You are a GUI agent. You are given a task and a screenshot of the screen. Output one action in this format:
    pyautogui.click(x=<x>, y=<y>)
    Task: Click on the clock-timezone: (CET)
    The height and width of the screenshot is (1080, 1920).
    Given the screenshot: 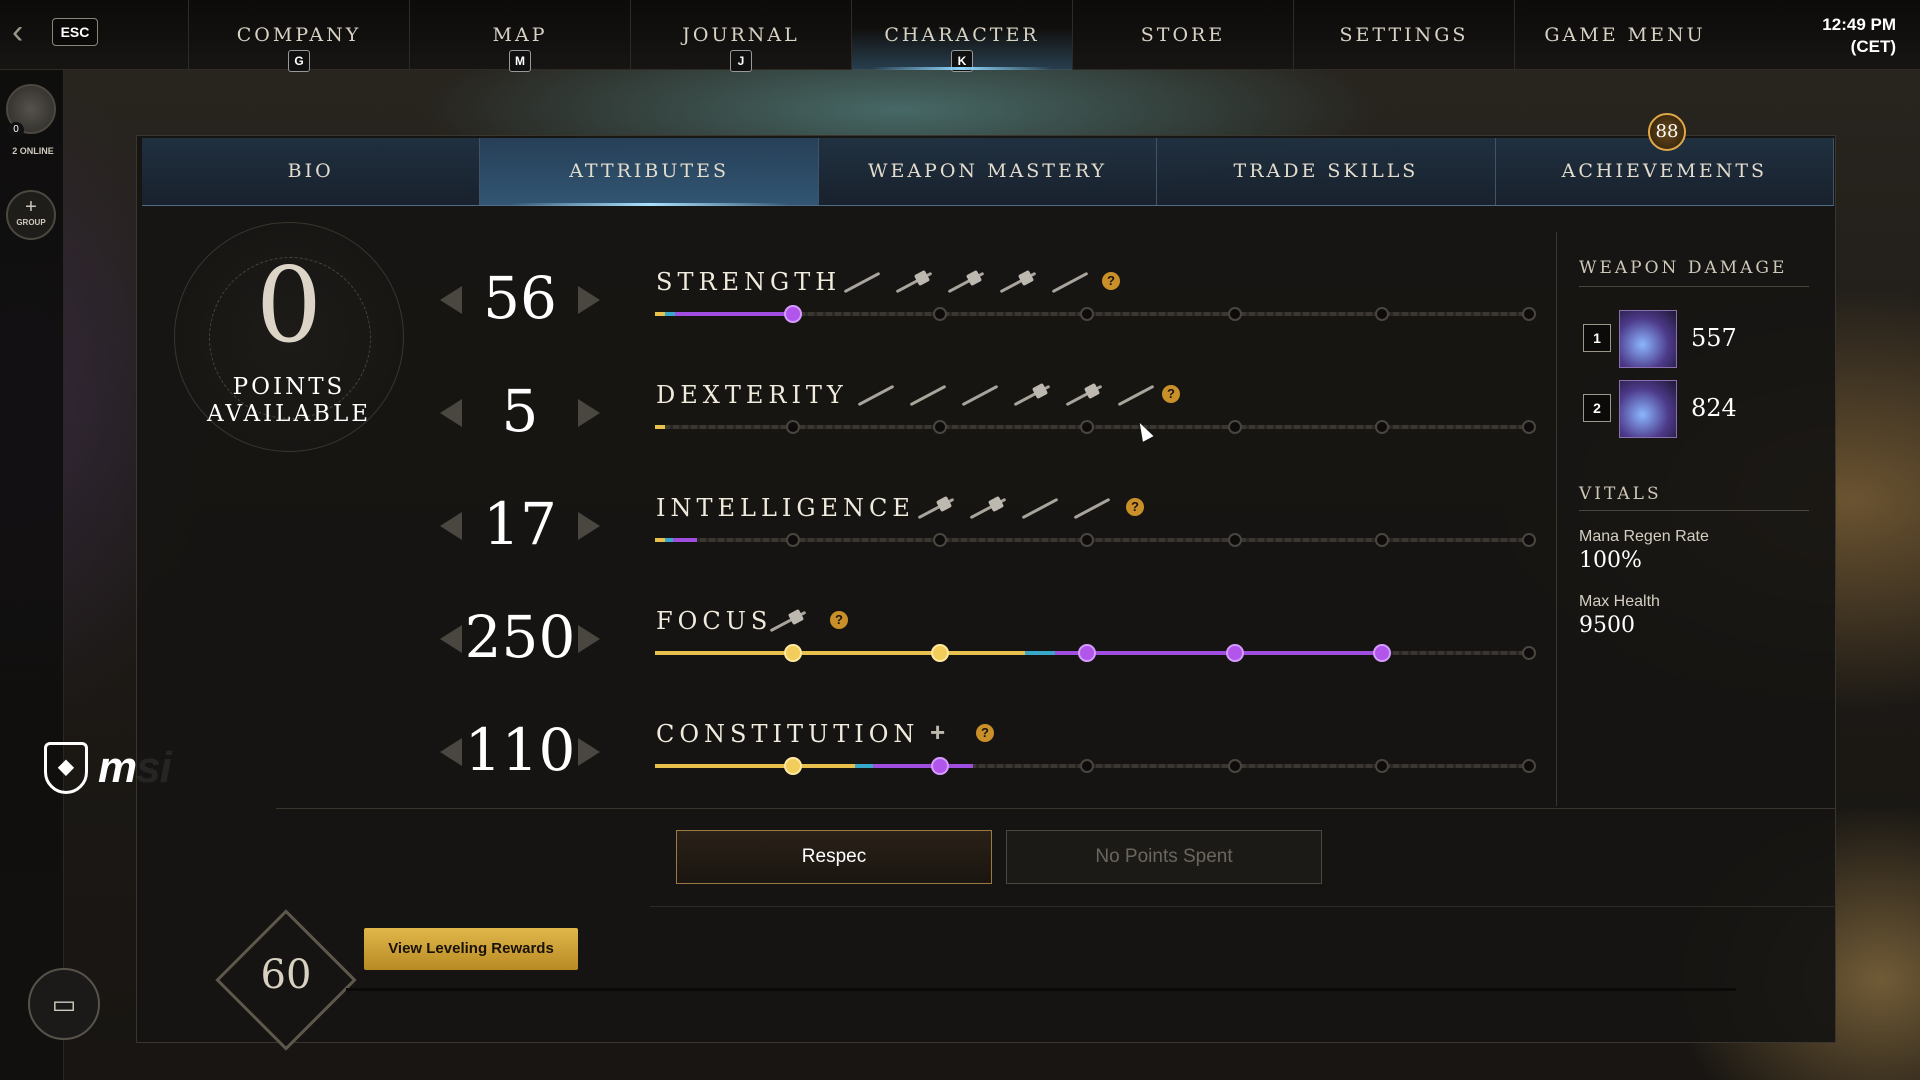 What is the action you would take?
    pyautogui.click(x=1873, y=46)
    